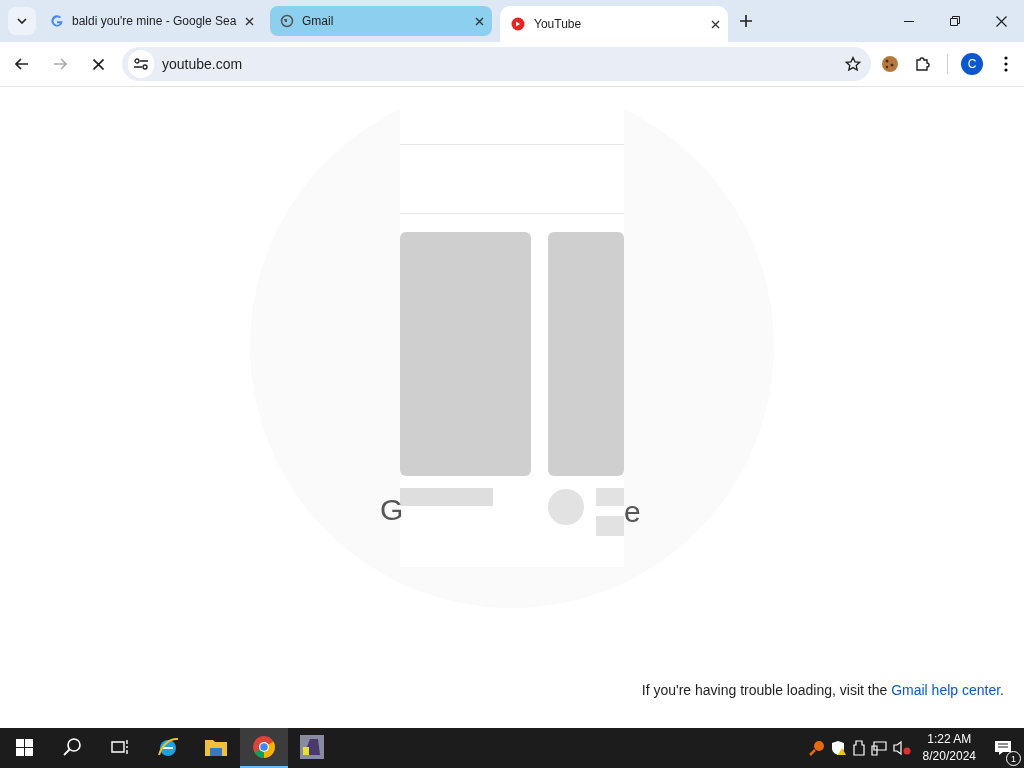 This screenshot has width=1024, height=768. What do you see at coordinates (1003, 748) in the screenshot?
I see `message-icon` at bounding box center [1003, 748].